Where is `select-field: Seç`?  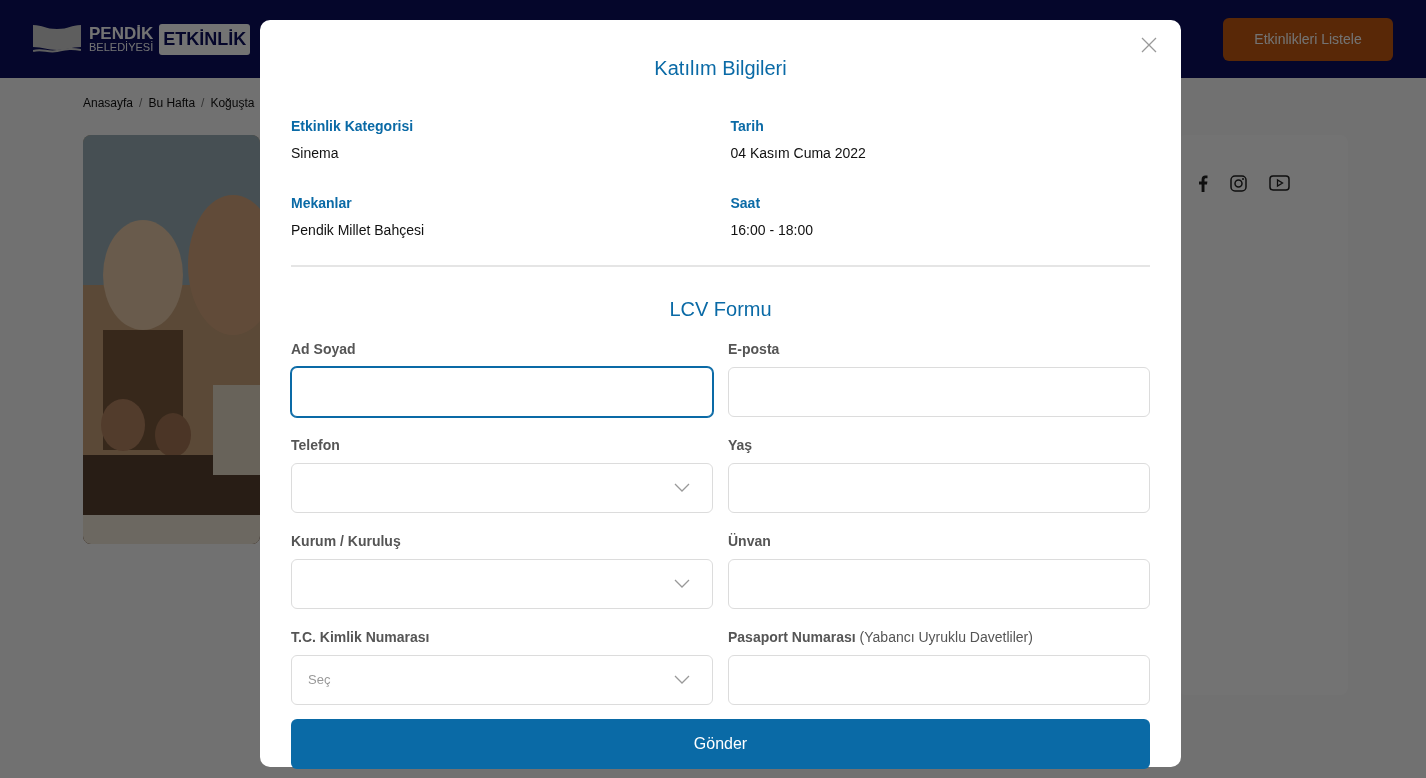
select-field: Seç is located at coordinates (502, 680).